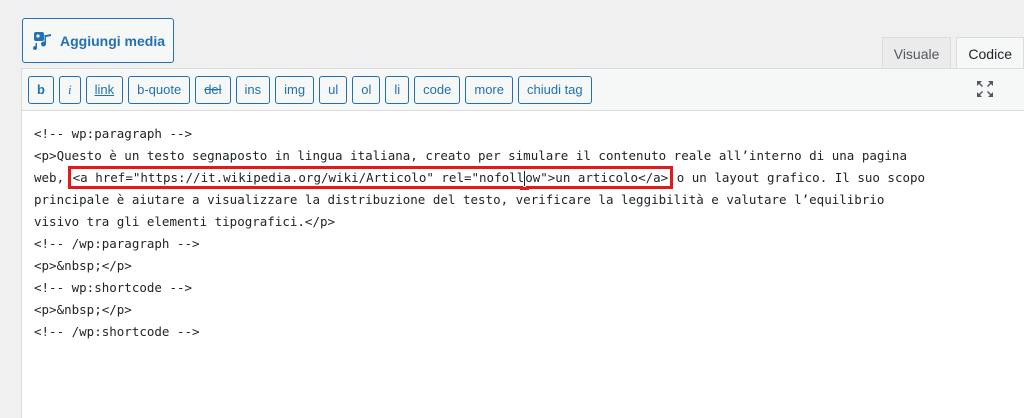 This screenshot has height=418, width=1024. What do you see at coordinates (117, 331) in the screenshot?
I see `code-line: <!-- /wp:shortcode -->` at bounding box center [117, 331].